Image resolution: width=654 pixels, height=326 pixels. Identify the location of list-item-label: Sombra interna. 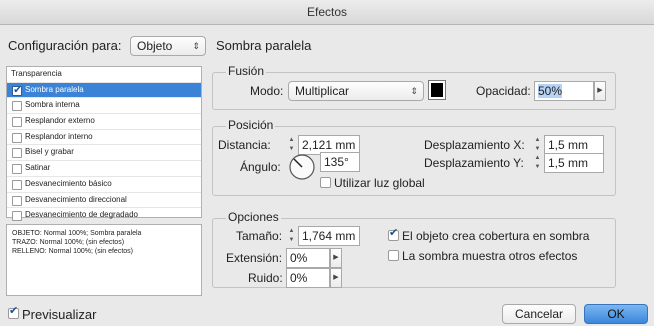
(52, 105).